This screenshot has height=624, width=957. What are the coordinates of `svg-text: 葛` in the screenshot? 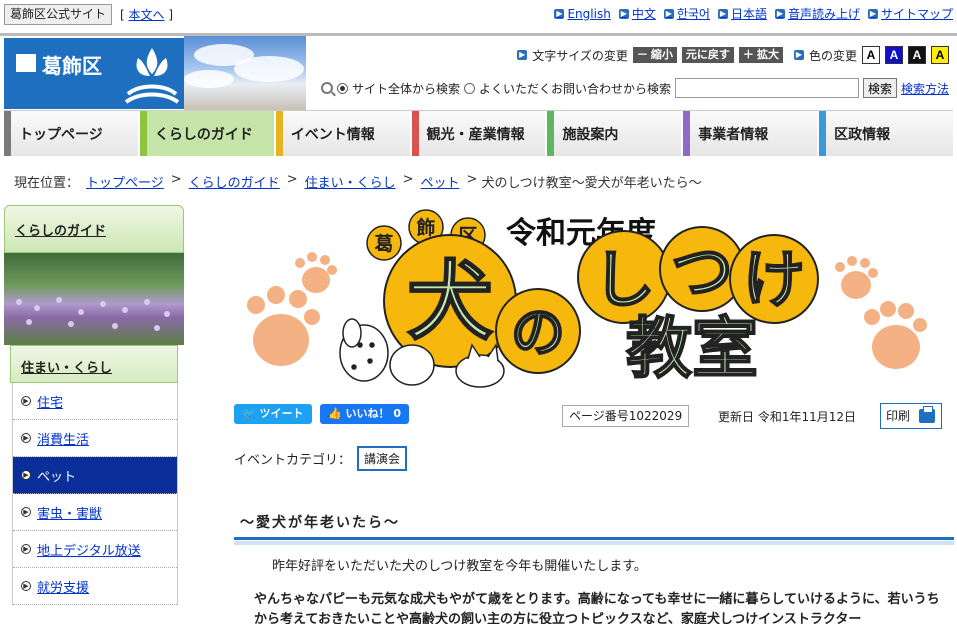 It's located at (383, 244).